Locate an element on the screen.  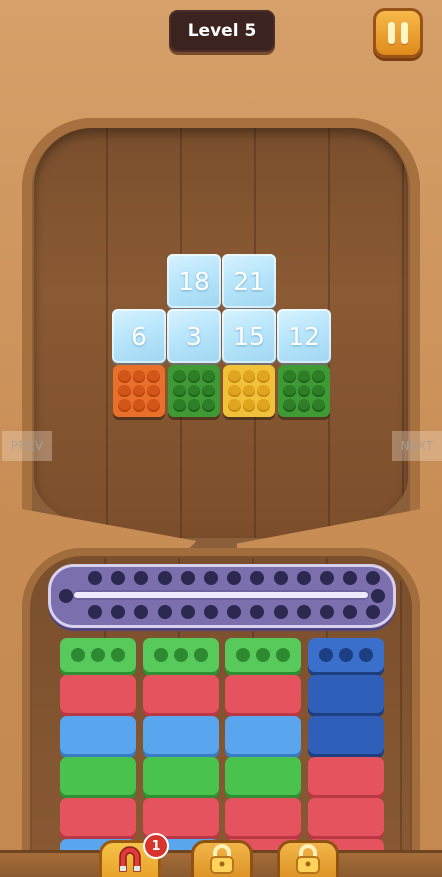
conveyor-track is located at coordinates (221, 595).